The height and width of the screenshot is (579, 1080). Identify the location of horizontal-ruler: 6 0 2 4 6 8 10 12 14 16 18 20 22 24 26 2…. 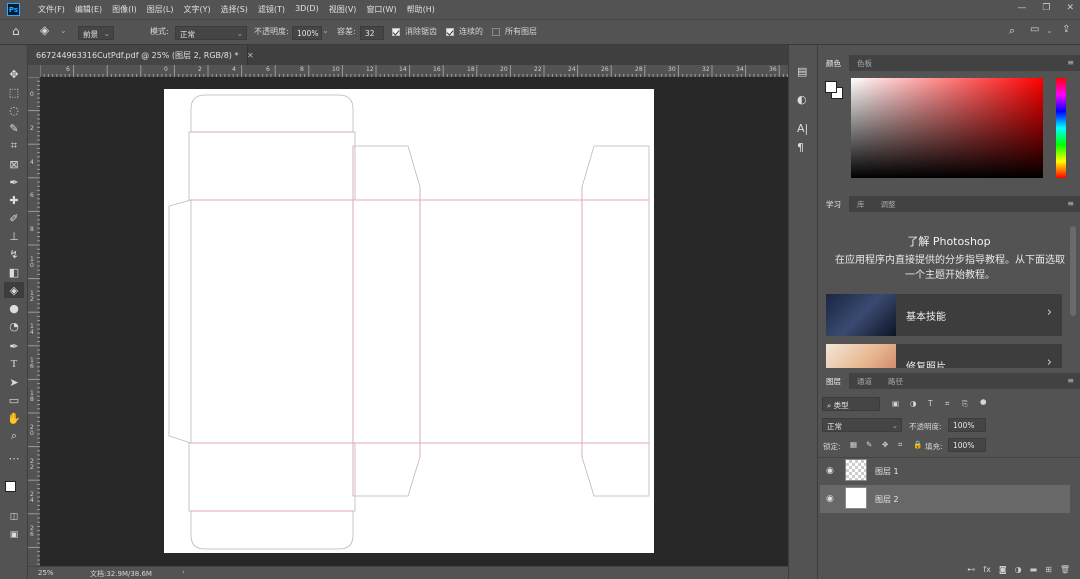
(414, 71).